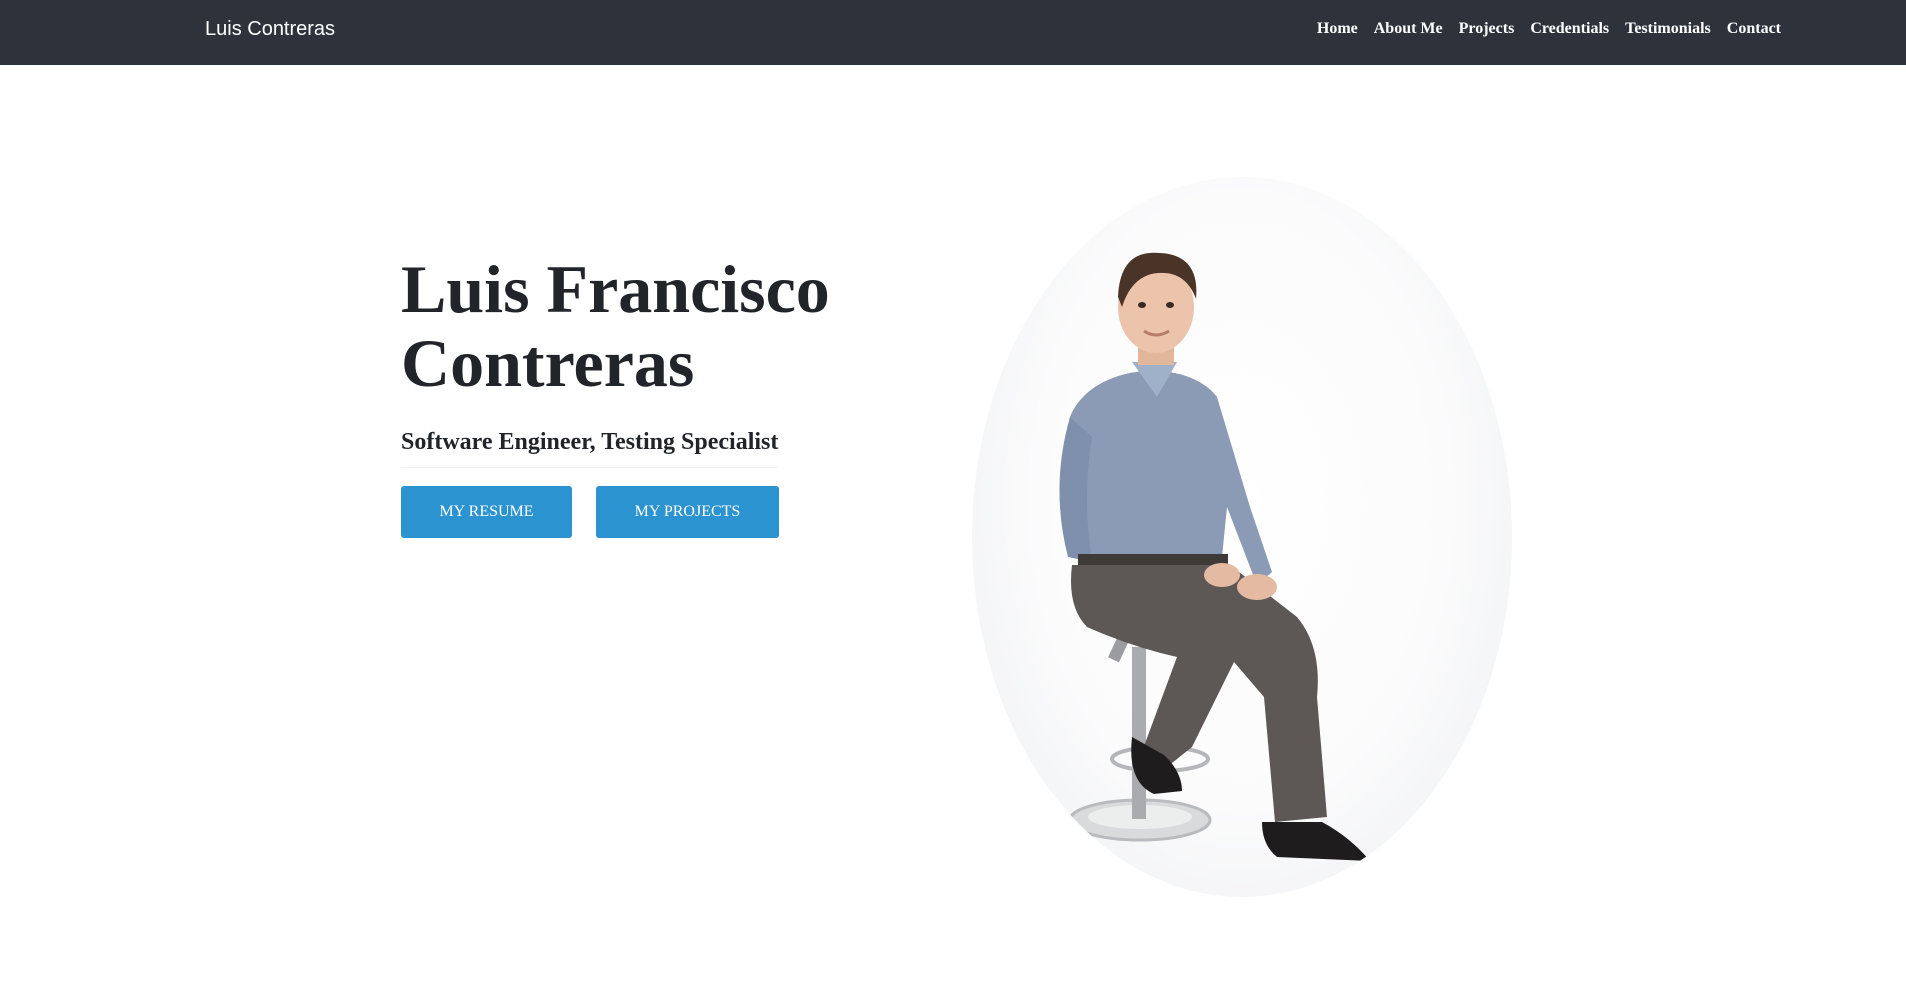 The width and height of the screenshot is (1906, 985). I want to click on nav-link-testimonials: Testimonials, so click(1668, 29).